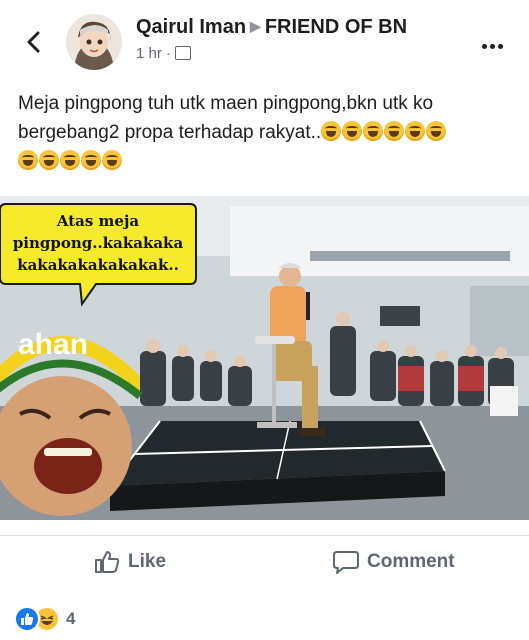 This screenshot has height=640, width=529. What do you see at coordinates (411, 561) in the screenshot?
I see `comment-label: Comment` at bounding box center [411, 561].